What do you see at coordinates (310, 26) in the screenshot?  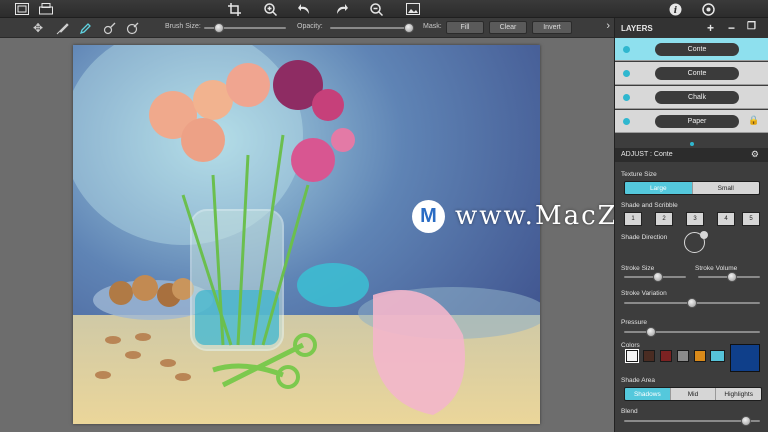 I see `opacity-label: Opacity:` at bounding box center [310, 26].